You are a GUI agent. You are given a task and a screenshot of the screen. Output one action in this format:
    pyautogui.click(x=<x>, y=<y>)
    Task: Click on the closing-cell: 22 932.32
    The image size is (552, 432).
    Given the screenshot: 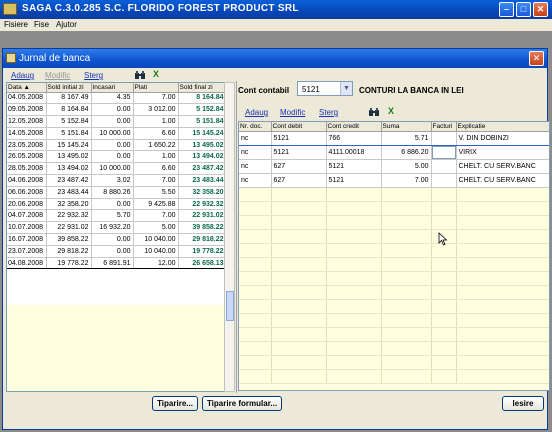 What is the action you would take?
    pyautogui.click(x=201, y=204)
    